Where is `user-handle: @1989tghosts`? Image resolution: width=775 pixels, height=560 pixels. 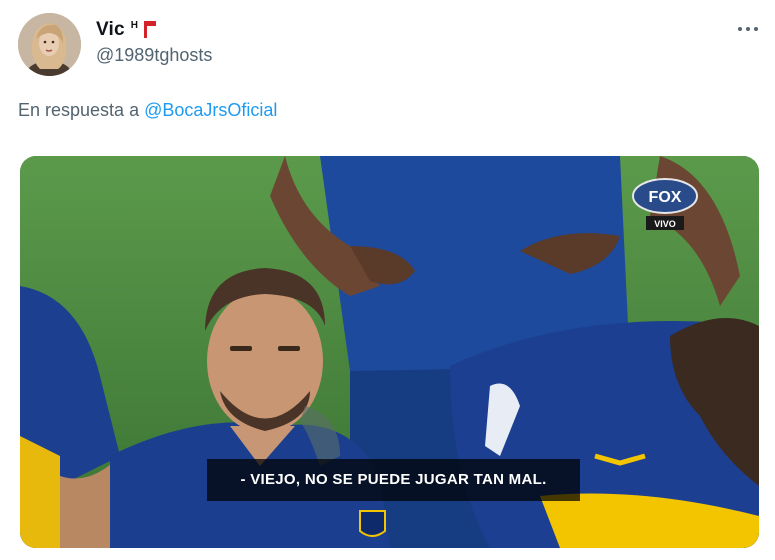
user-handle: @1989tghosts is located at coordinates (154, 55).